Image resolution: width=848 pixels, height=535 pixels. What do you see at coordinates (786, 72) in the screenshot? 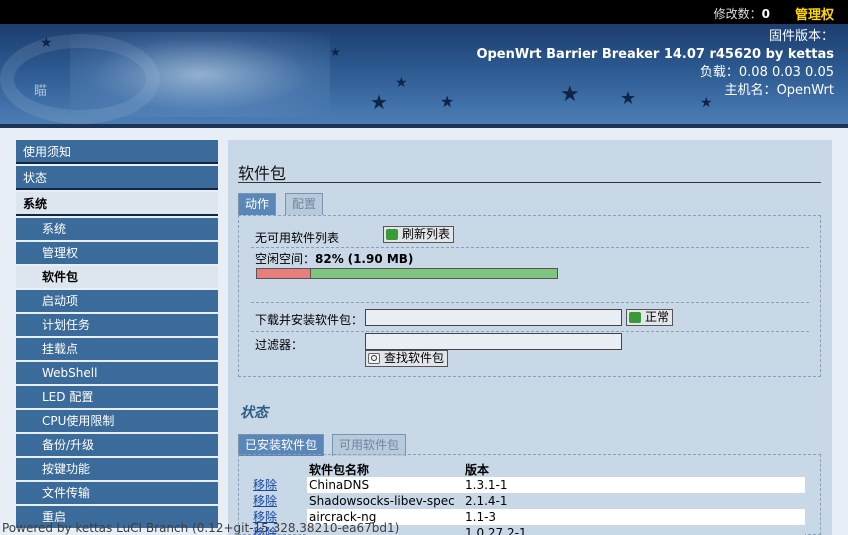
I see `load-value: 0.08 0.03 0.05` at bounding box center [786, 72].